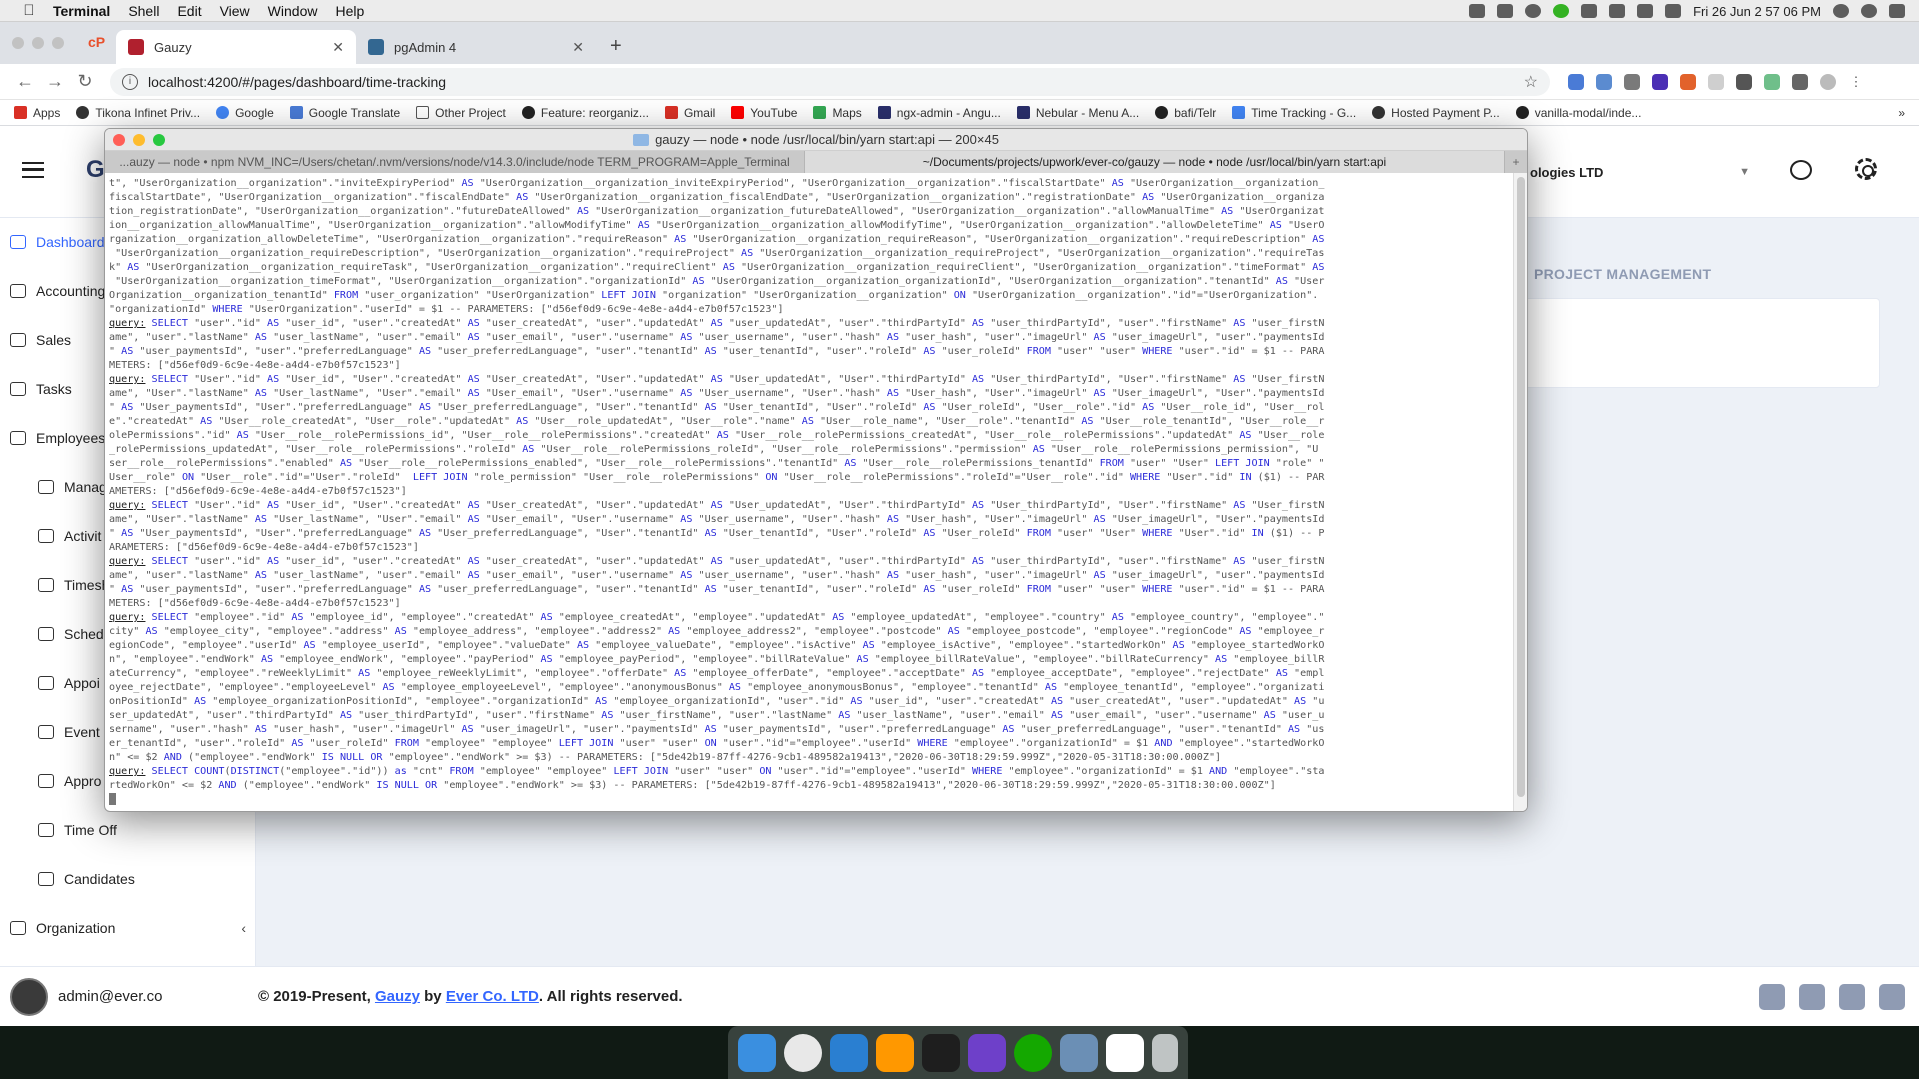 This screenshot has height=1079, width=1919. I want to click on chat-icon, so click(1801, 170).